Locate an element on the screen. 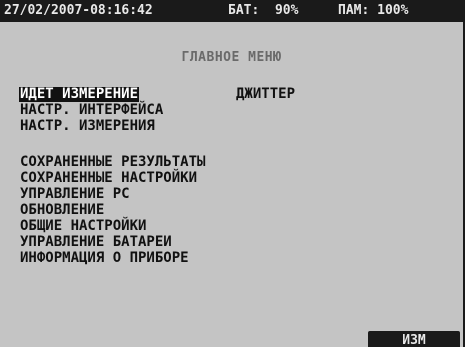  menu-item-measurement-settings: НАСТР. ИЗМЕРЕНИЯ is located at coordinates (87, 126).